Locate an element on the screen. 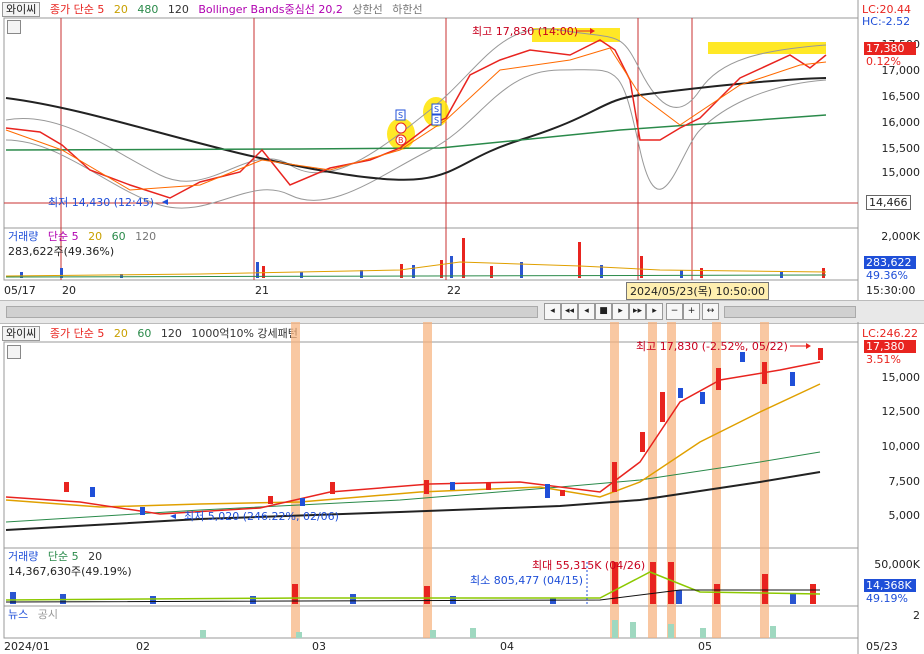 Image resolution: width=924 pixels, height=654 pixels. chart-toolbar: ◂ ◂◂ ◂ ■ ▸ ▸▸ ▸ − + ↔ is located at coordinates (462, 312).